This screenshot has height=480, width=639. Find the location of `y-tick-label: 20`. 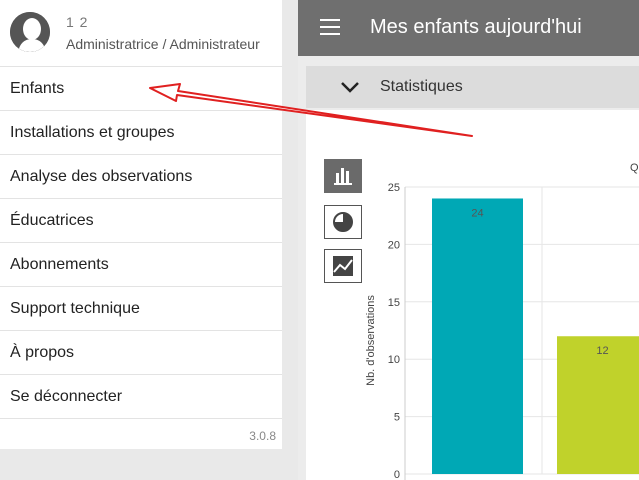

y-tick-label: 20 is located at coordinates (394, 245).